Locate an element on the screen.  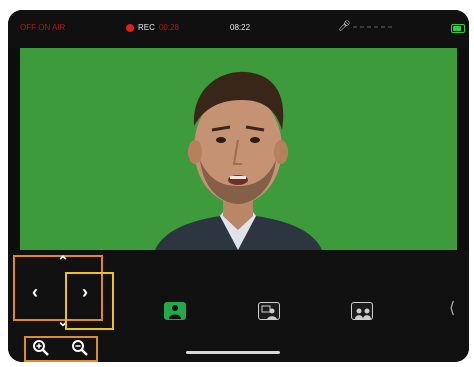
audio-level-meter is located at coordinates (372, 27).